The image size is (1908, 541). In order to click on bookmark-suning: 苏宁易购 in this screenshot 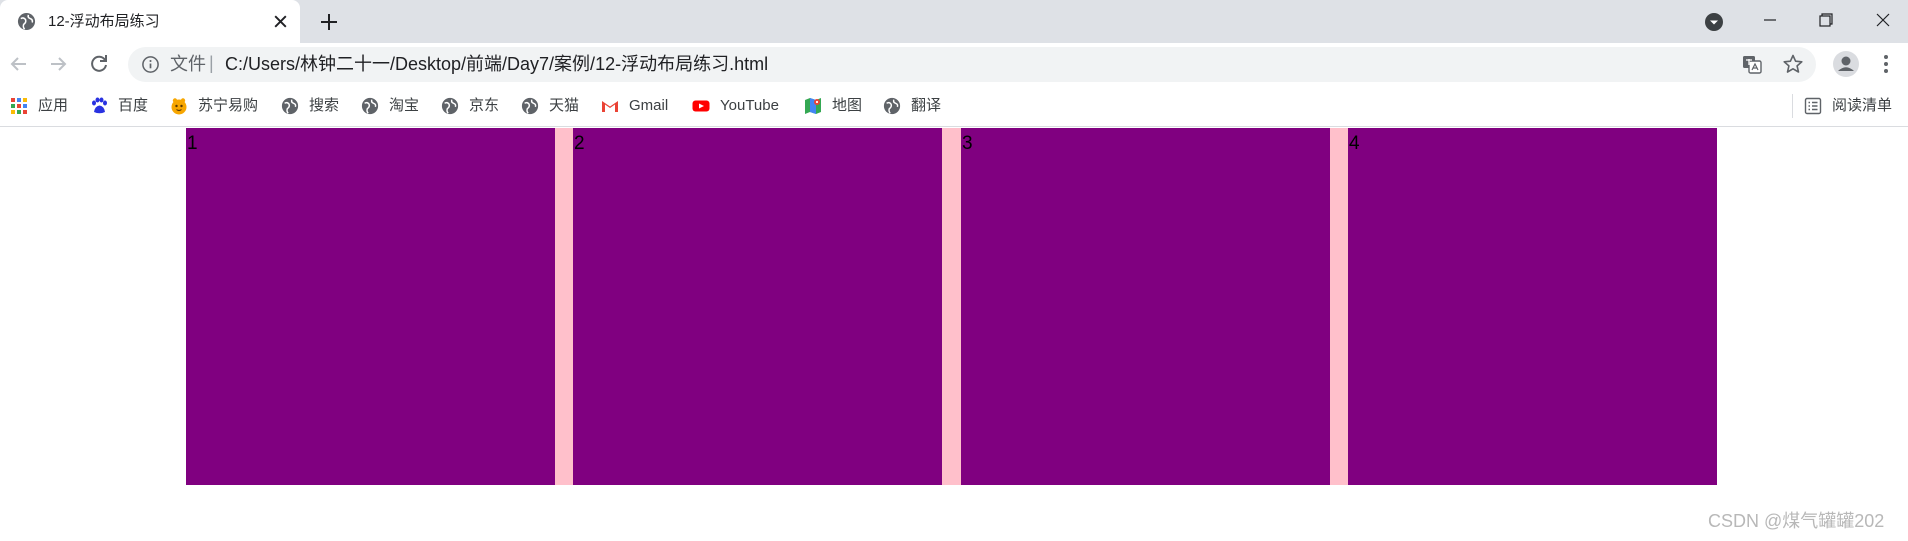, I will do `click(214, 106)`.